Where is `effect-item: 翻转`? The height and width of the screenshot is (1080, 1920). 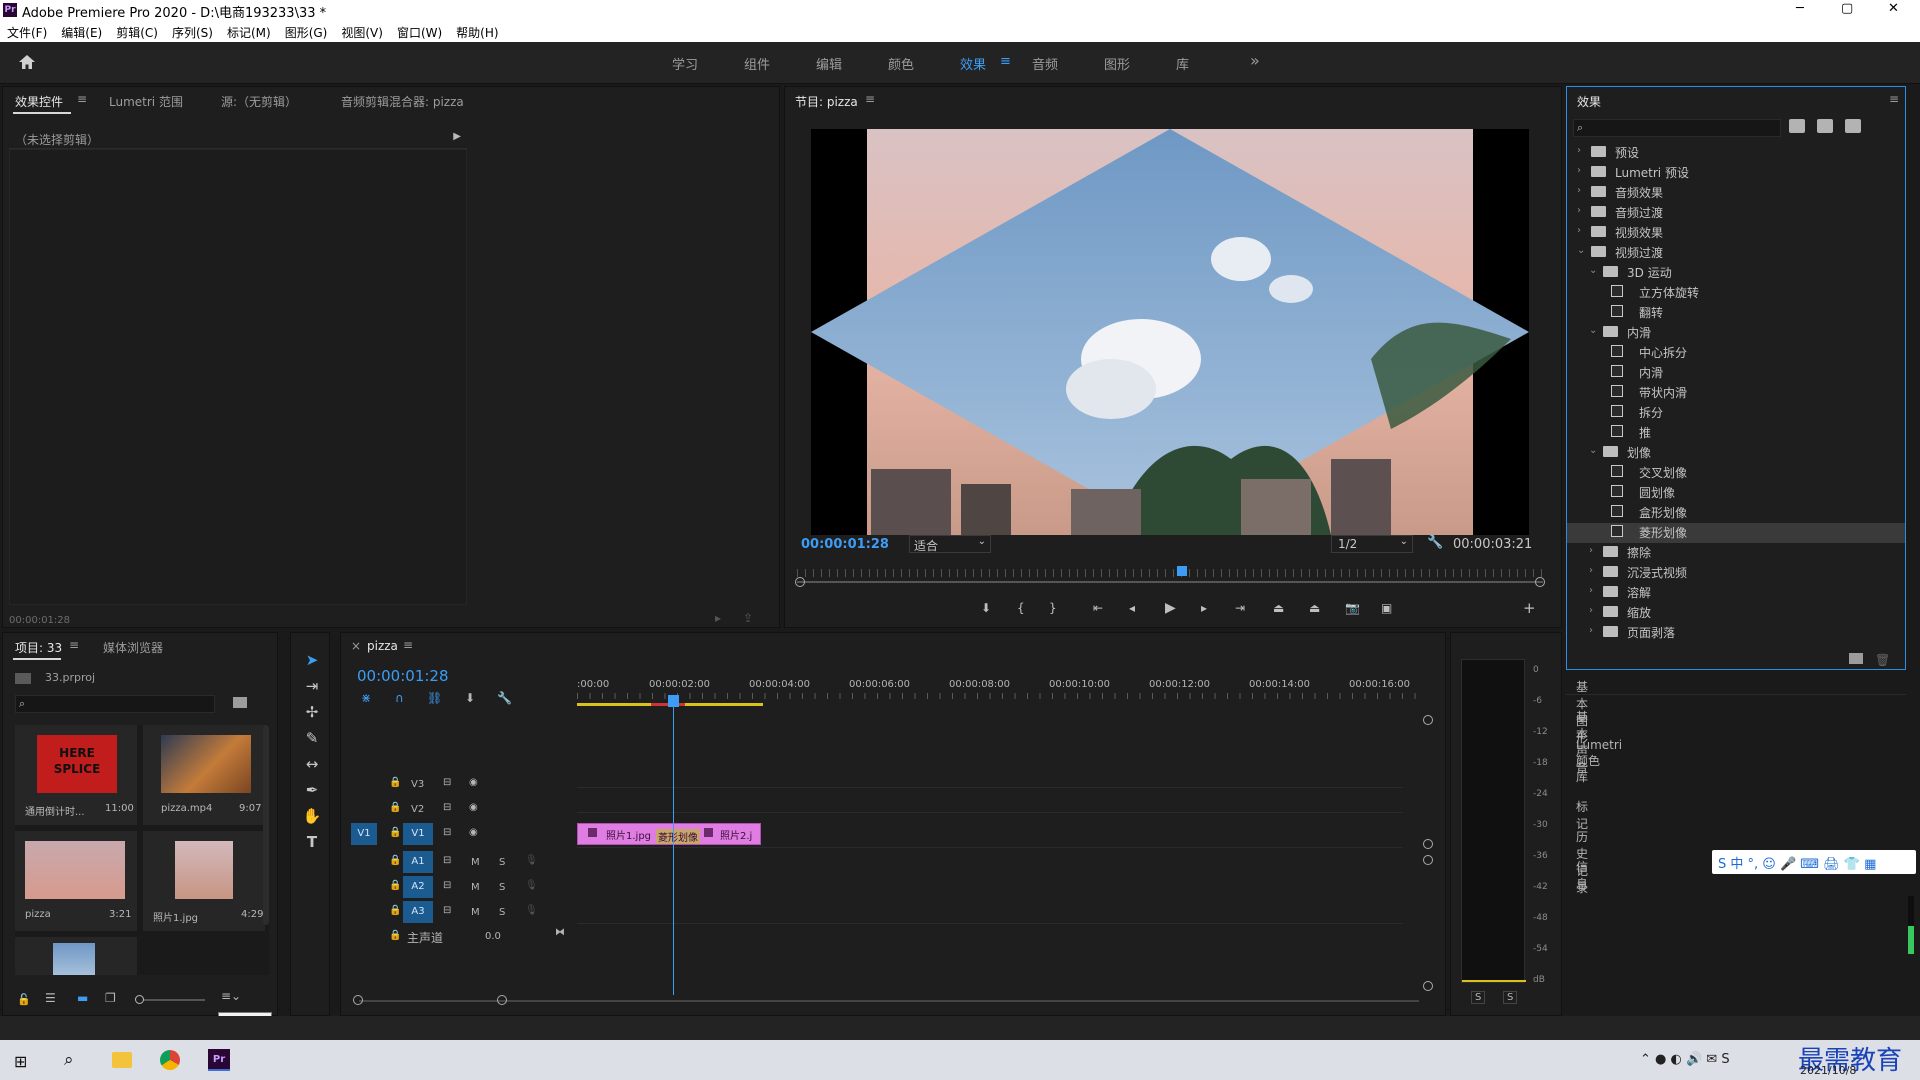 effect-item: 翻转 is located at coordinates (1736, 313).